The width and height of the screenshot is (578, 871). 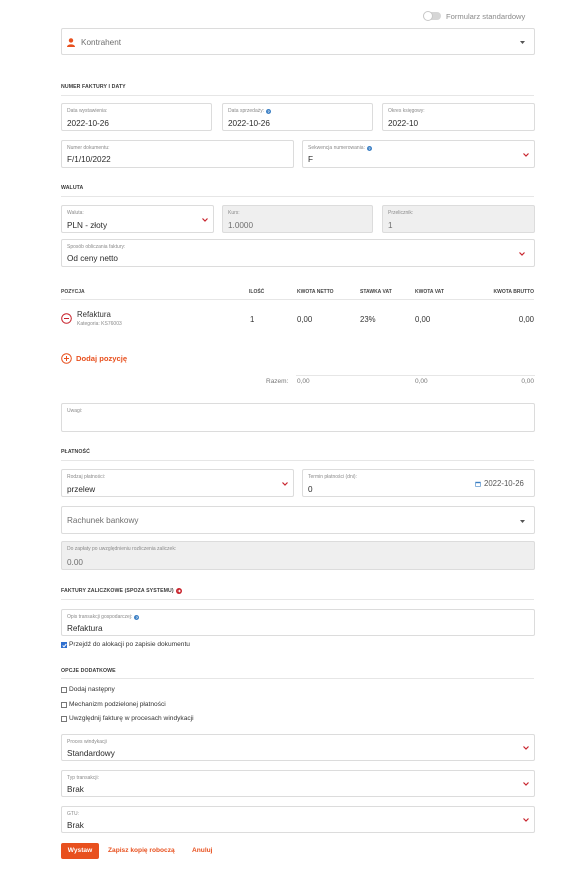 What do you see at coordinates (85, 628) in the screenshot?
I see `transaction-description-value: Refaktura` at bounding box center [85, 628].